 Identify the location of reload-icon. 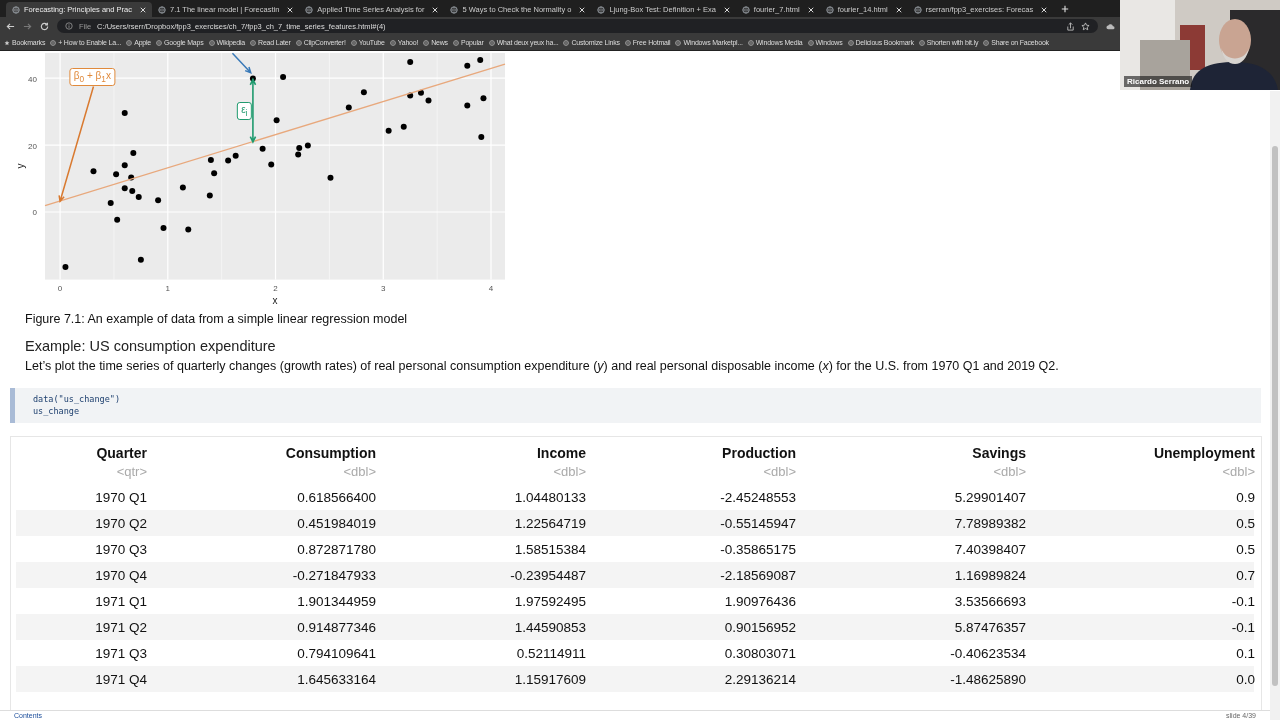
(44, 26).